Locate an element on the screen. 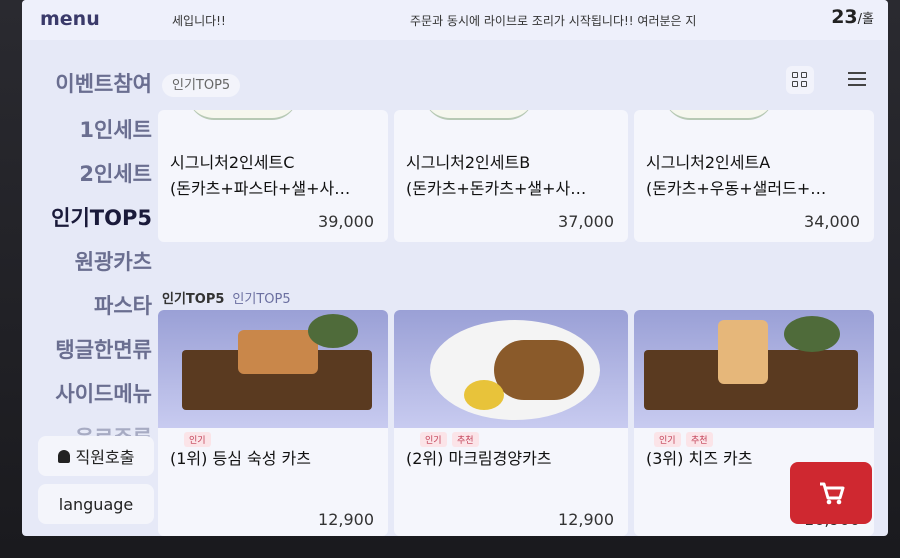  language-button: language is located at coordinates (96, 504).